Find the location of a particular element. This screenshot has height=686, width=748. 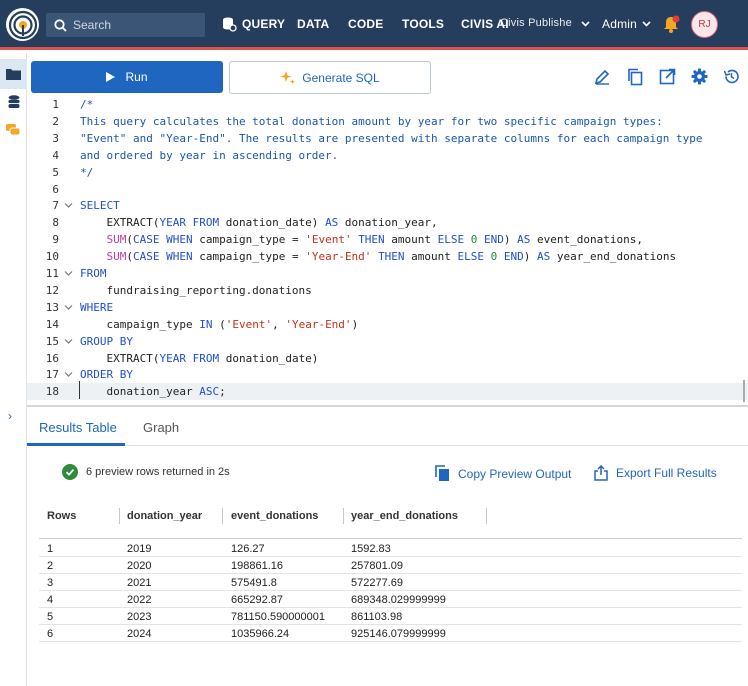

code-line: 5 */ is located at coordinates (387, 172).